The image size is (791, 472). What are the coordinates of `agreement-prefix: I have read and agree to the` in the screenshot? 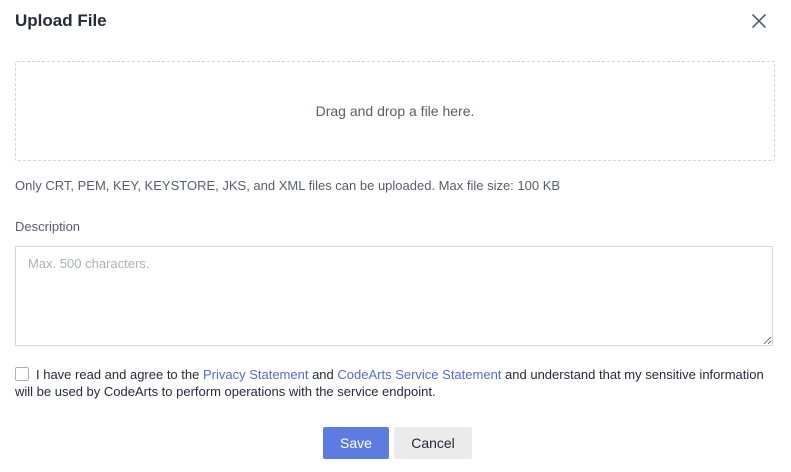 It's located at (119, 374).